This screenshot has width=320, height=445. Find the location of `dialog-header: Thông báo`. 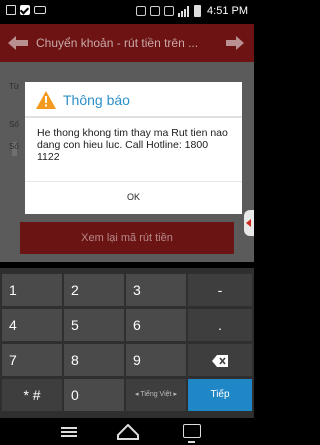

dialog-header: Thông báo is located at coordinates (133, 100).